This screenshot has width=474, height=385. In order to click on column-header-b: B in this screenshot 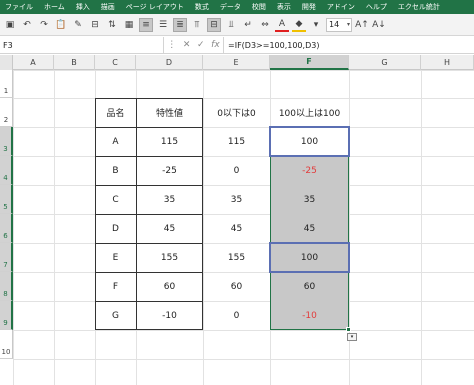, I will do `click(74, 62)`.